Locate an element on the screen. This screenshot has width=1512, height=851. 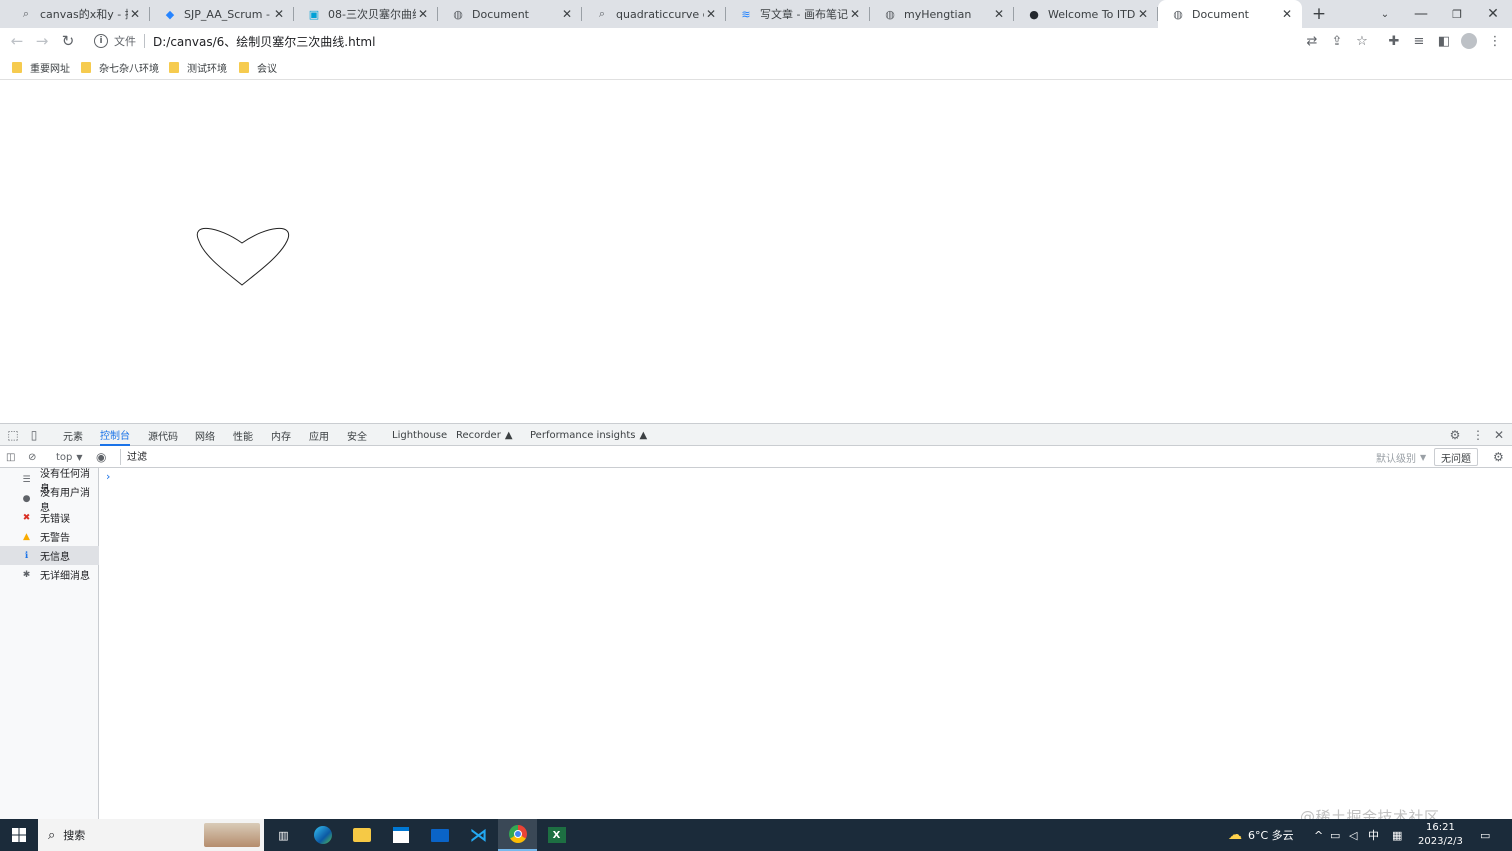
new-tab-button: + is located at coordinates (1319, 14).